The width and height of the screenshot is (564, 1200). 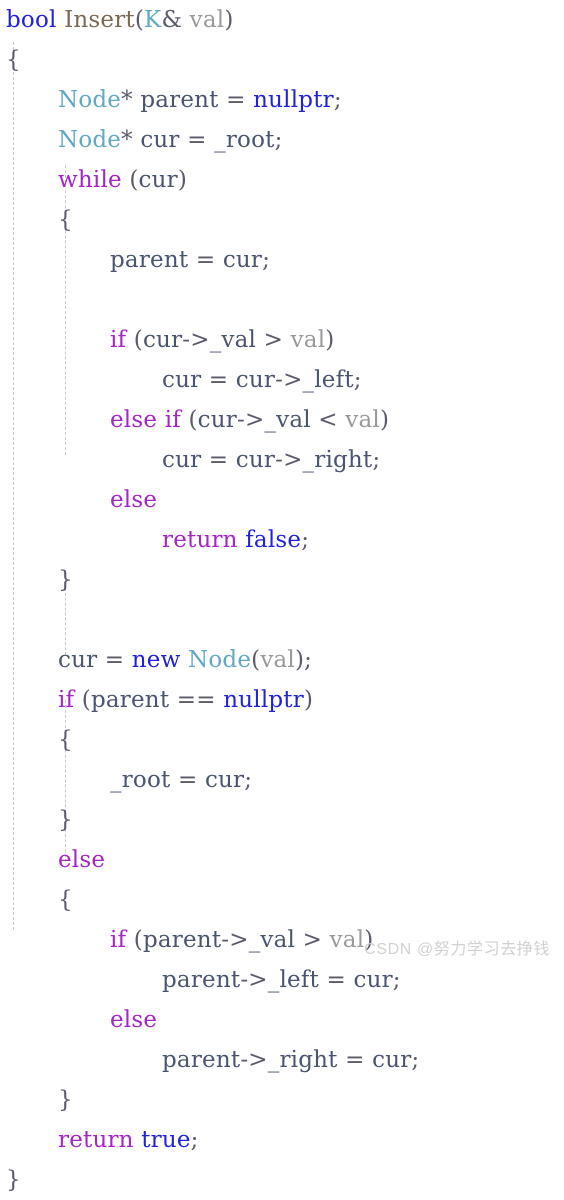 What do you see at coordinates (209, 1140) in the screenshot?
I see `code-line: return true;` at bounding box center [209, 1140].